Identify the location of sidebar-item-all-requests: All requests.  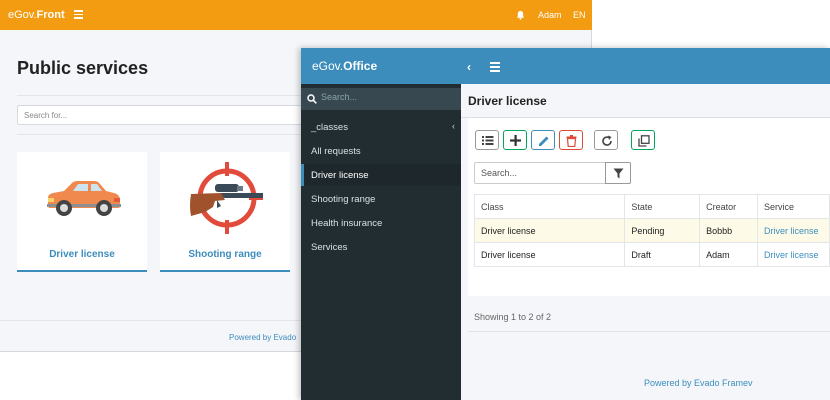
(381, 151).